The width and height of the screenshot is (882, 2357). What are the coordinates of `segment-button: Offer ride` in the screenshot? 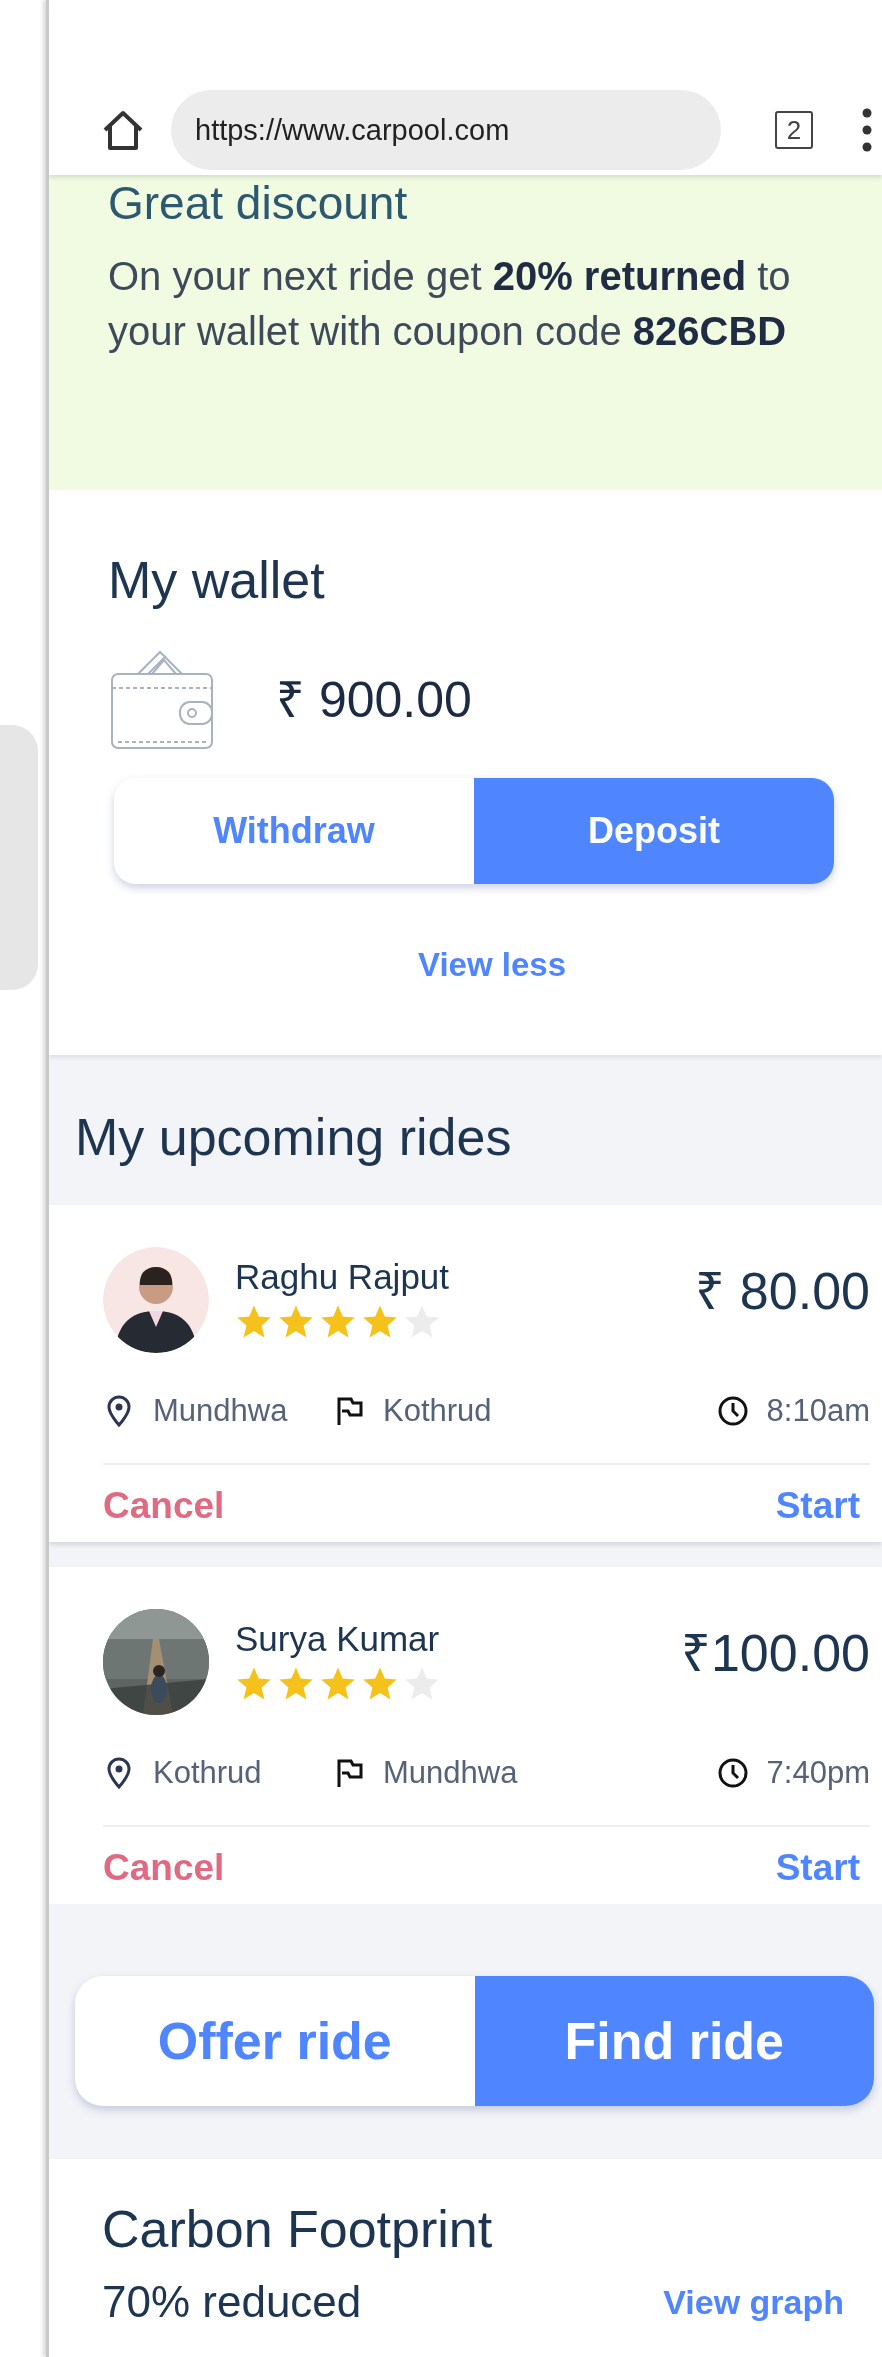 It's located at (275, 2041).